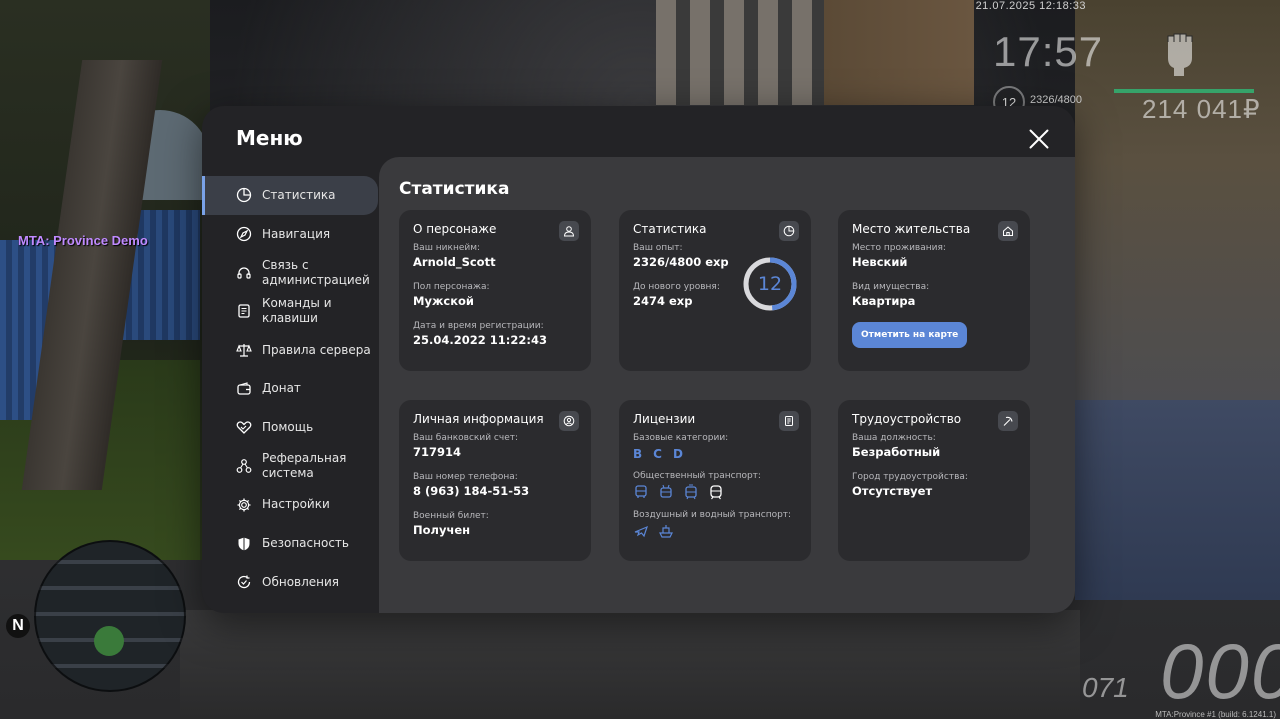 Image resolution: width=1280 pixels, height=719 pixels. I want to click on background-building, so click(746, 52).